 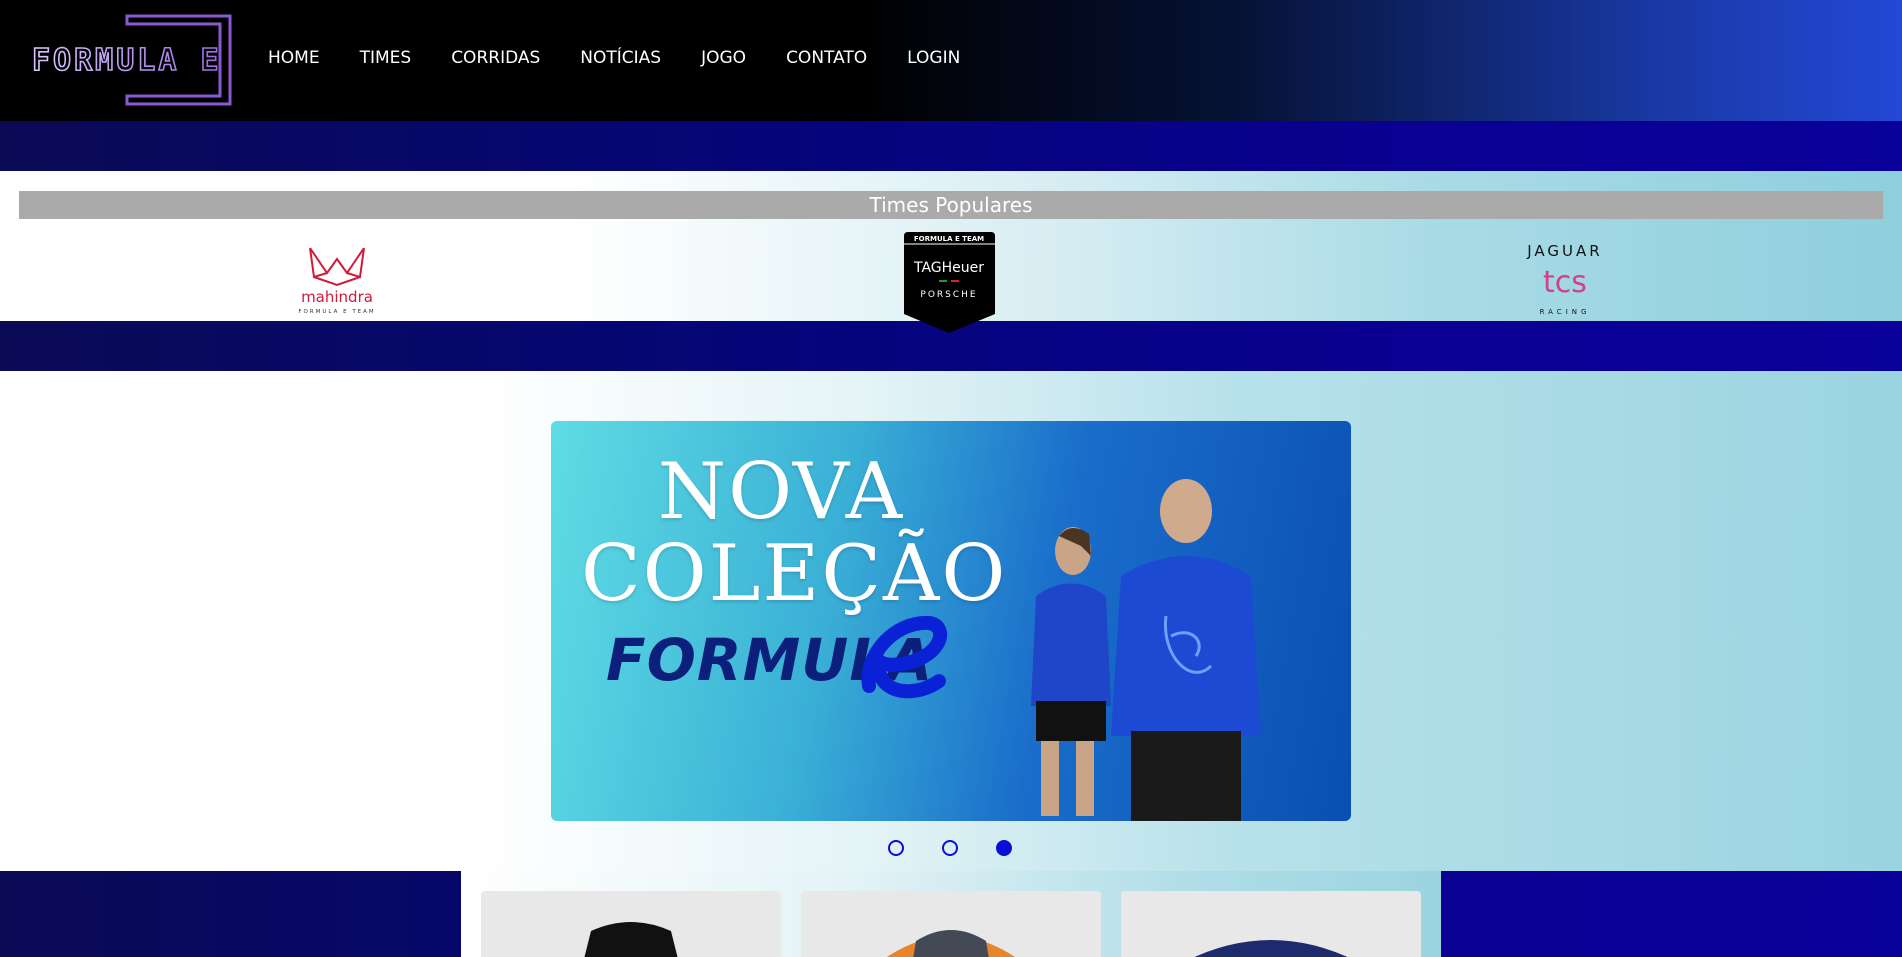 What do you see at coordinates (1564, 251) in the screenshot?
I see `svg-text: JAGUAR` at bounding box center [1564, 251].